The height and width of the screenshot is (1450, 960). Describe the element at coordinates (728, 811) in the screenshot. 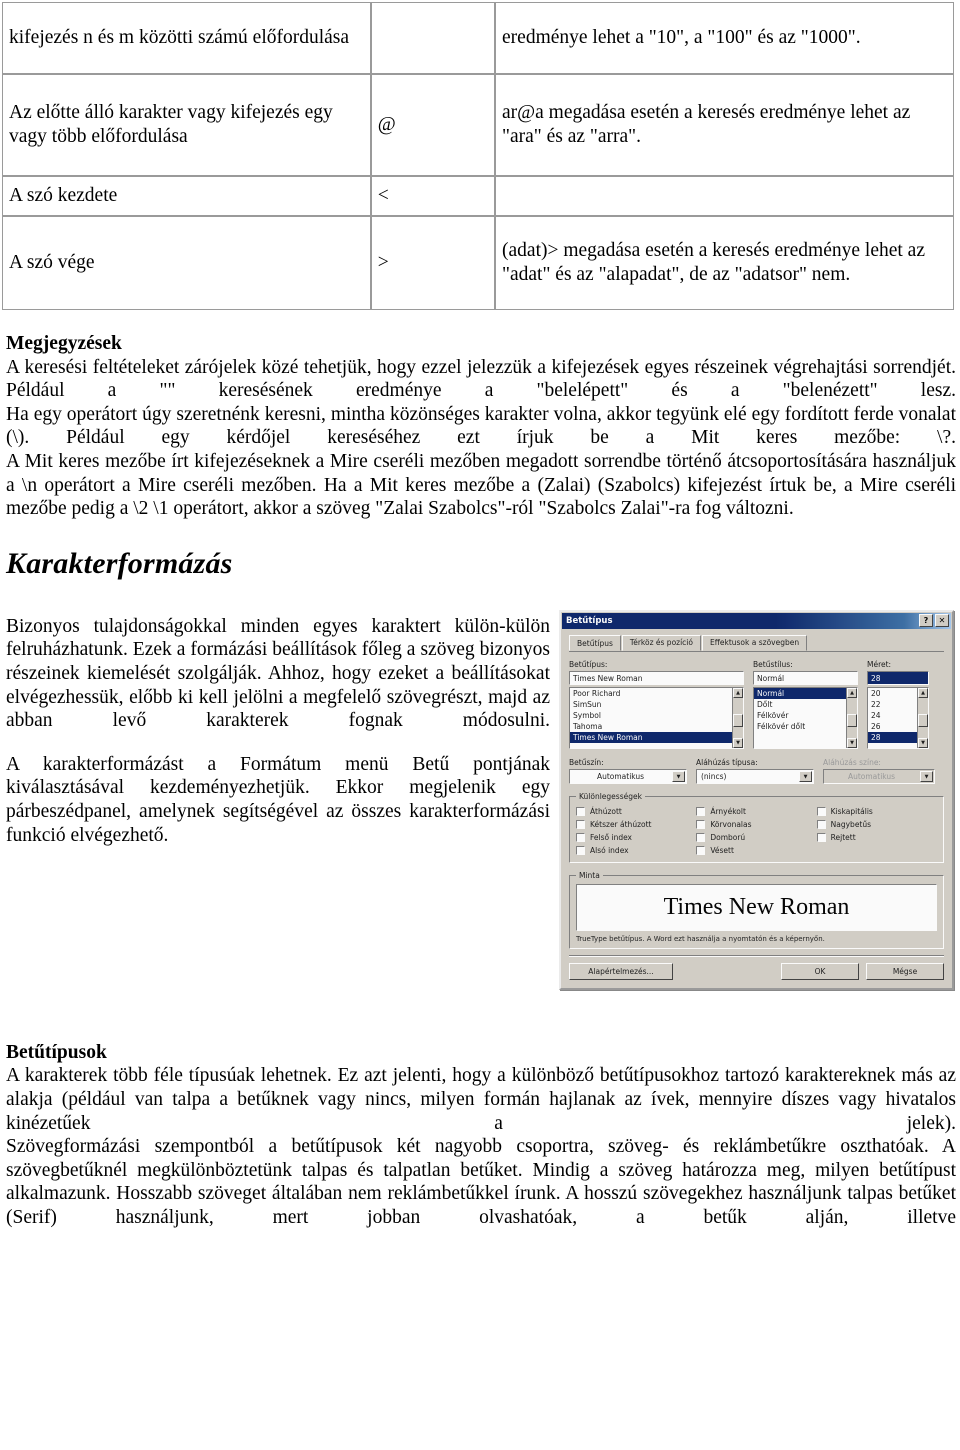

I see `checkbox-label: Árnyékolt` at that location.